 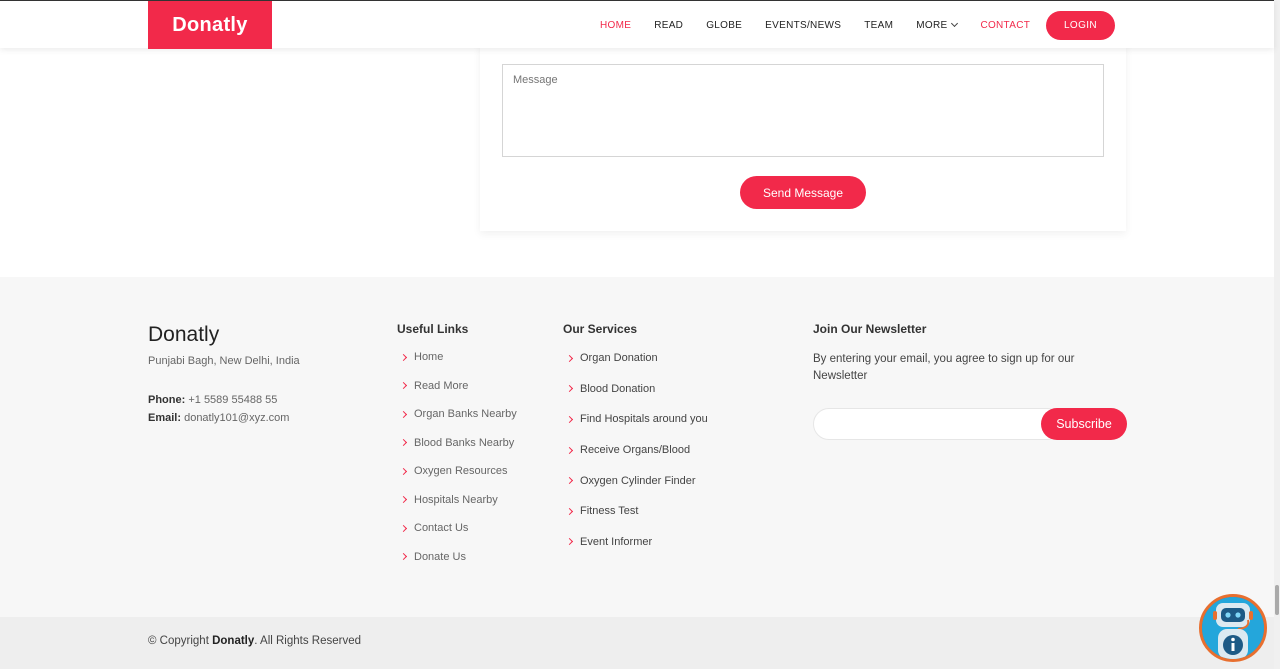 What do you see at coordinates (932, 25) in the screenshot?
I see `nav-more-label: MORE` at bounding box center [932, 25].